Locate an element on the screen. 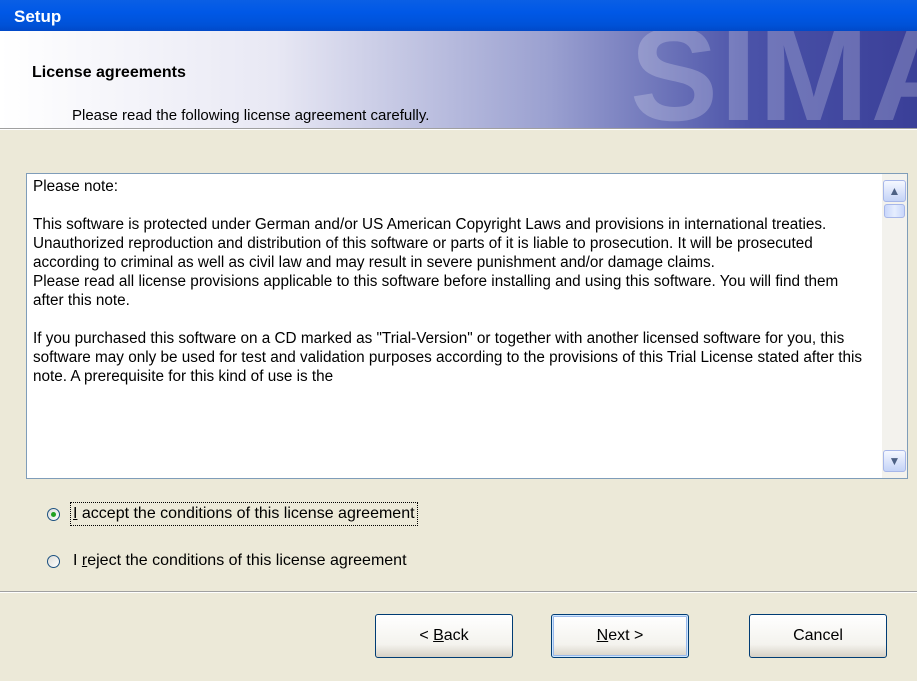 Image resolution: width=917 pixels, height=681 pixels. scroll-down-icon: ▼ is located at coordinates (894, 461).